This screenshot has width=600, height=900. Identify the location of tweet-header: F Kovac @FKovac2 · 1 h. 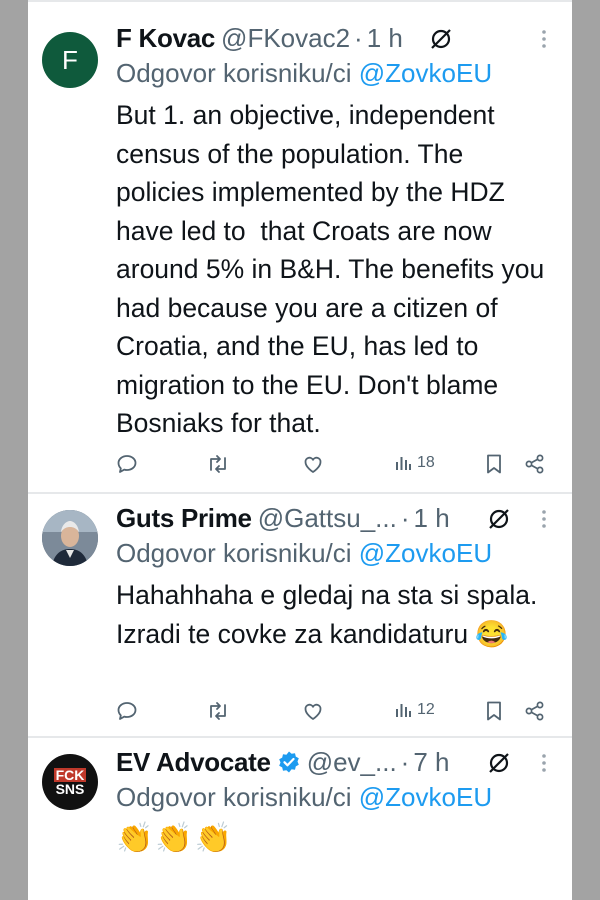
(344, 38).